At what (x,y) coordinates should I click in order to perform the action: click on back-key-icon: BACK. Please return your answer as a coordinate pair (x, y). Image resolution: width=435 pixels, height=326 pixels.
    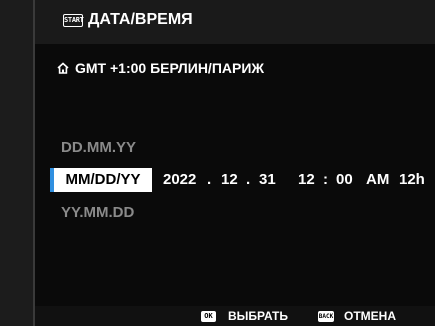
    Looking at the image, I should click on (326, 316).